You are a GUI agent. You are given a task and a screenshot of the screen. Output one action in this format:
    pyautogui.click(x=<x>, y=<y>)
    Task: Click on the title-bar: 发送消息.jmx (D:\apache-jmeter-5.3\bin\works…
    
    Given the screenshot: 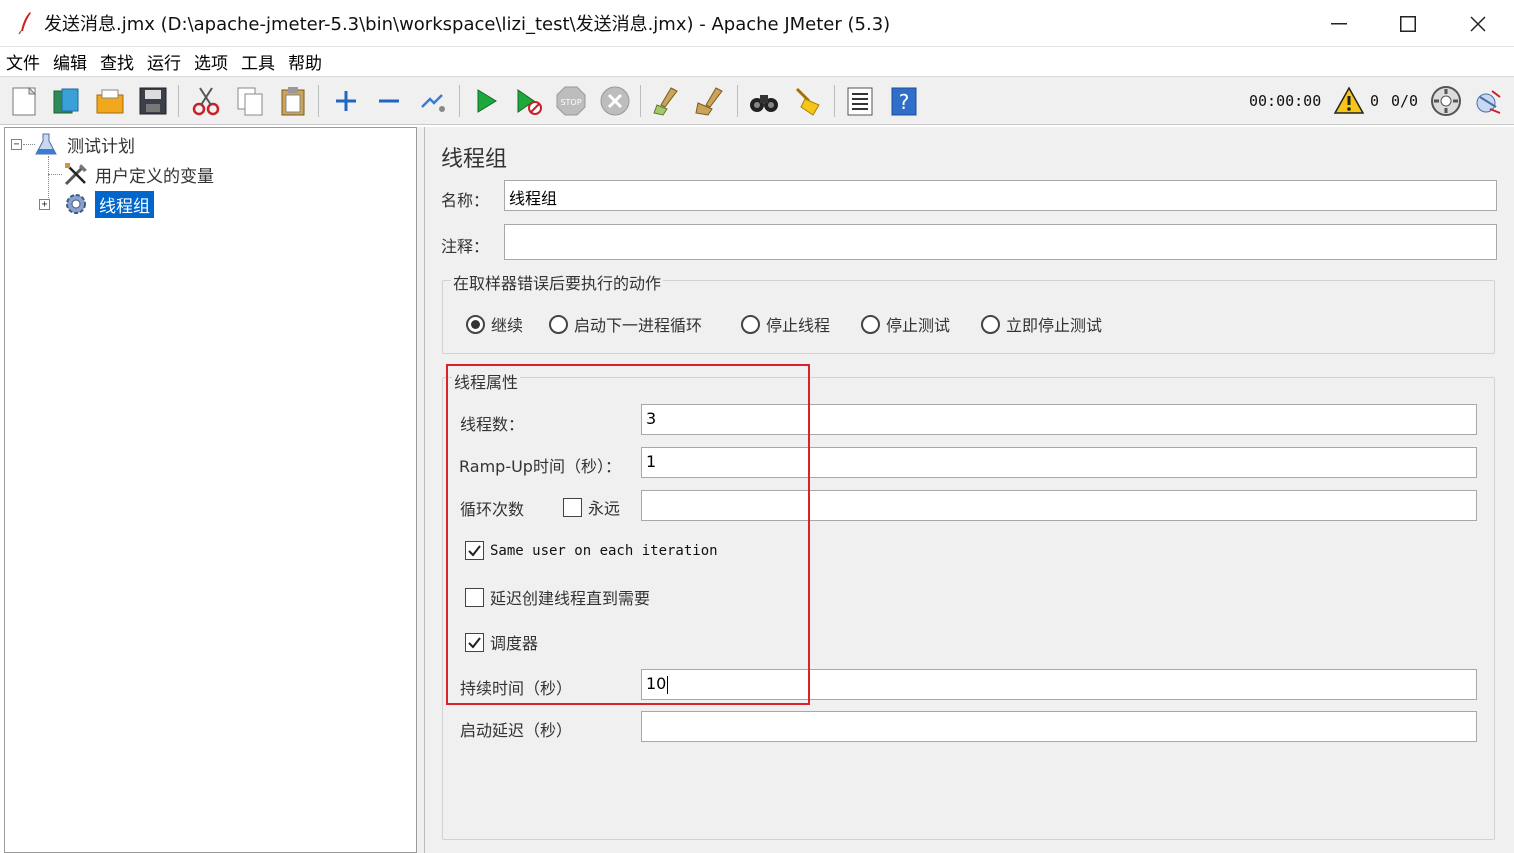 What is the action you would take?
    pyautogui.click(x=757, y=23)
    